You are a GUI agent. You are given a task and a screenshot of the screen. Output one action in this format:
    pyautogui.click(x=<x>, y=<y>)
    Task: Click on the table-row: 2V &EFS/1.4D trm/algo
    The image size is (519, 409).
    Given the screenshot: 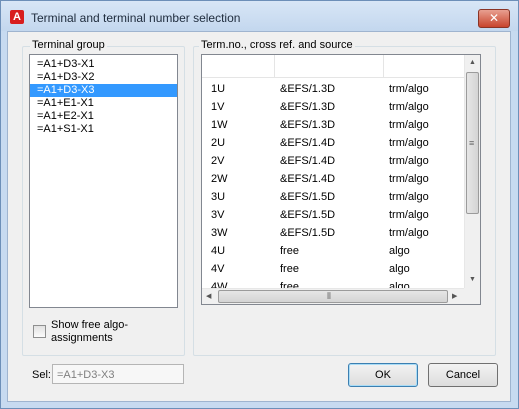 What is the action you would take?
    pyautogui.click(x=333, y=162)
    